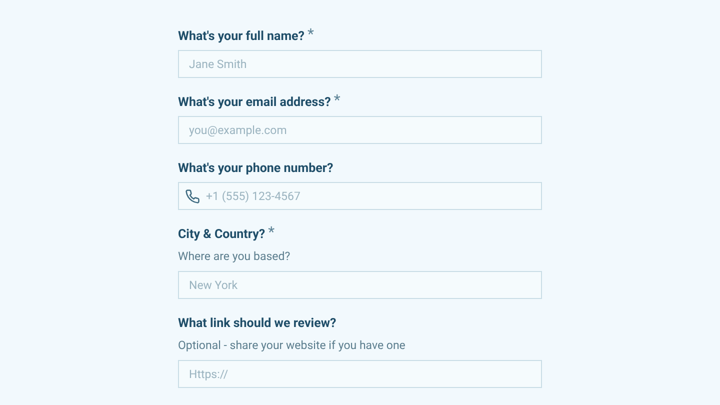 The image size is (720, 405). What do you see at coordinates (241, 37) in the screenshot?
I see `field-label: What's your full name?` at bounding box center [241, 37].